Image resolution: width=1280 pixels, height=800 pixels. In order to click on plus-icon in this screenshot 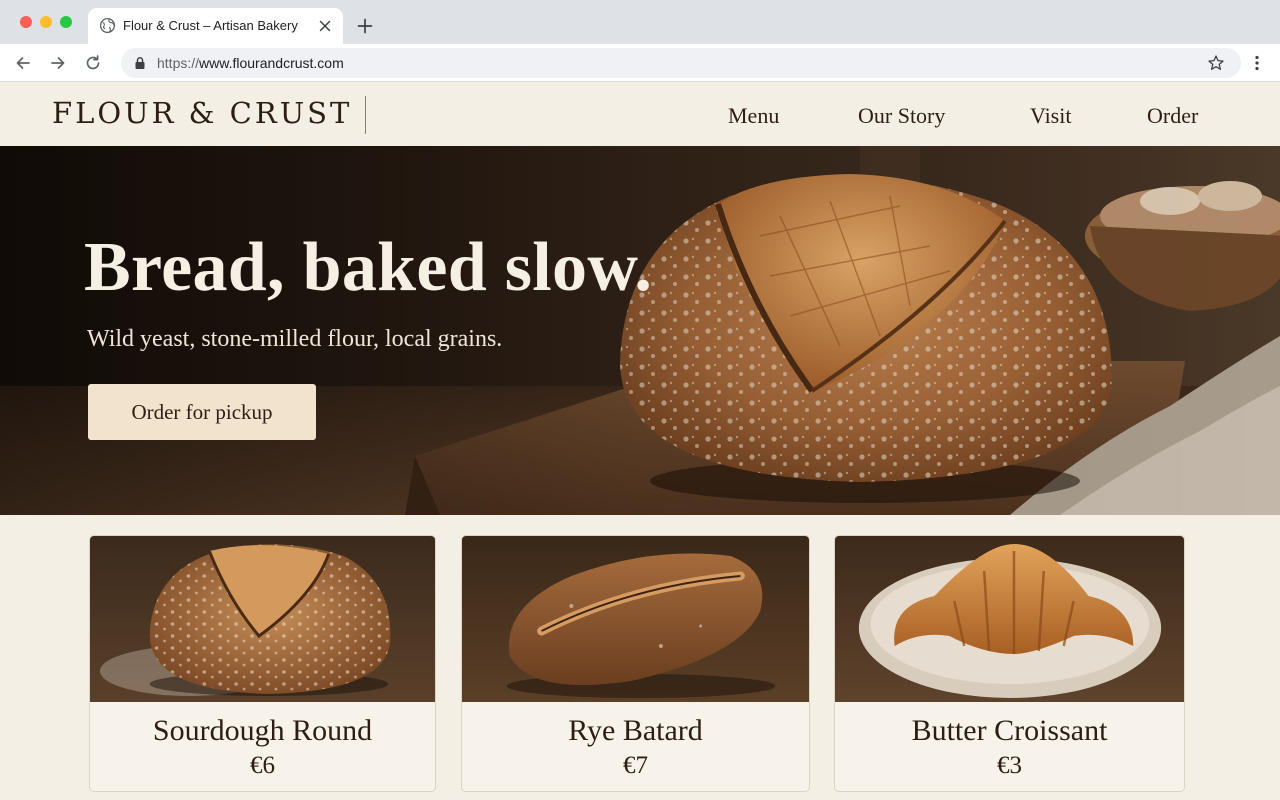, I will do `click(365, 26)`.